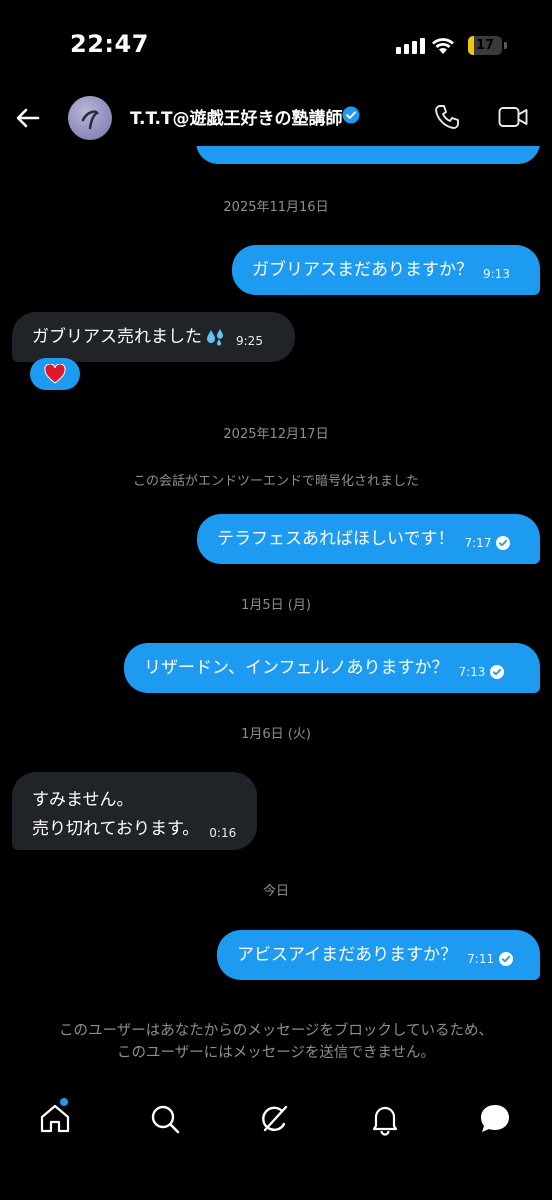 The image size is (552, 1200). What do you see at coordinates (28, 118) in the screenshot?
I see `back-arrow-icon` at bounding box center [28, 118].